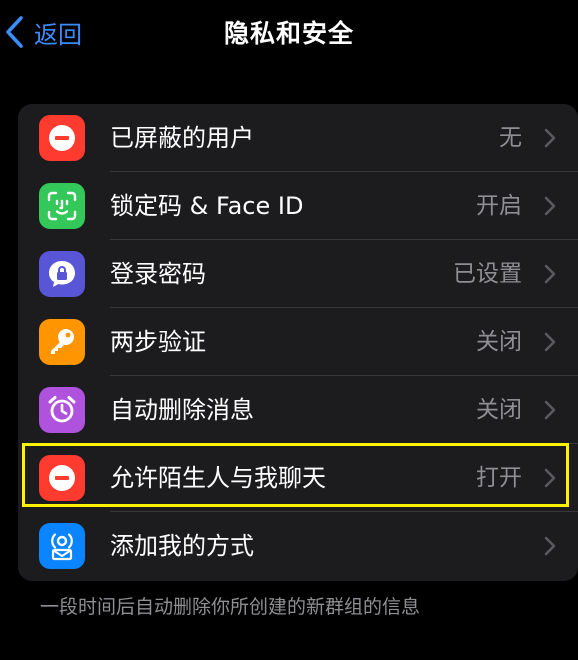 The width and height of the screenshot is (578, 660). What do you see at coordinates (182, 138) in the screenshot?
I see `row-label: 已屏蔽的用户` at bounding box center [182, 138].